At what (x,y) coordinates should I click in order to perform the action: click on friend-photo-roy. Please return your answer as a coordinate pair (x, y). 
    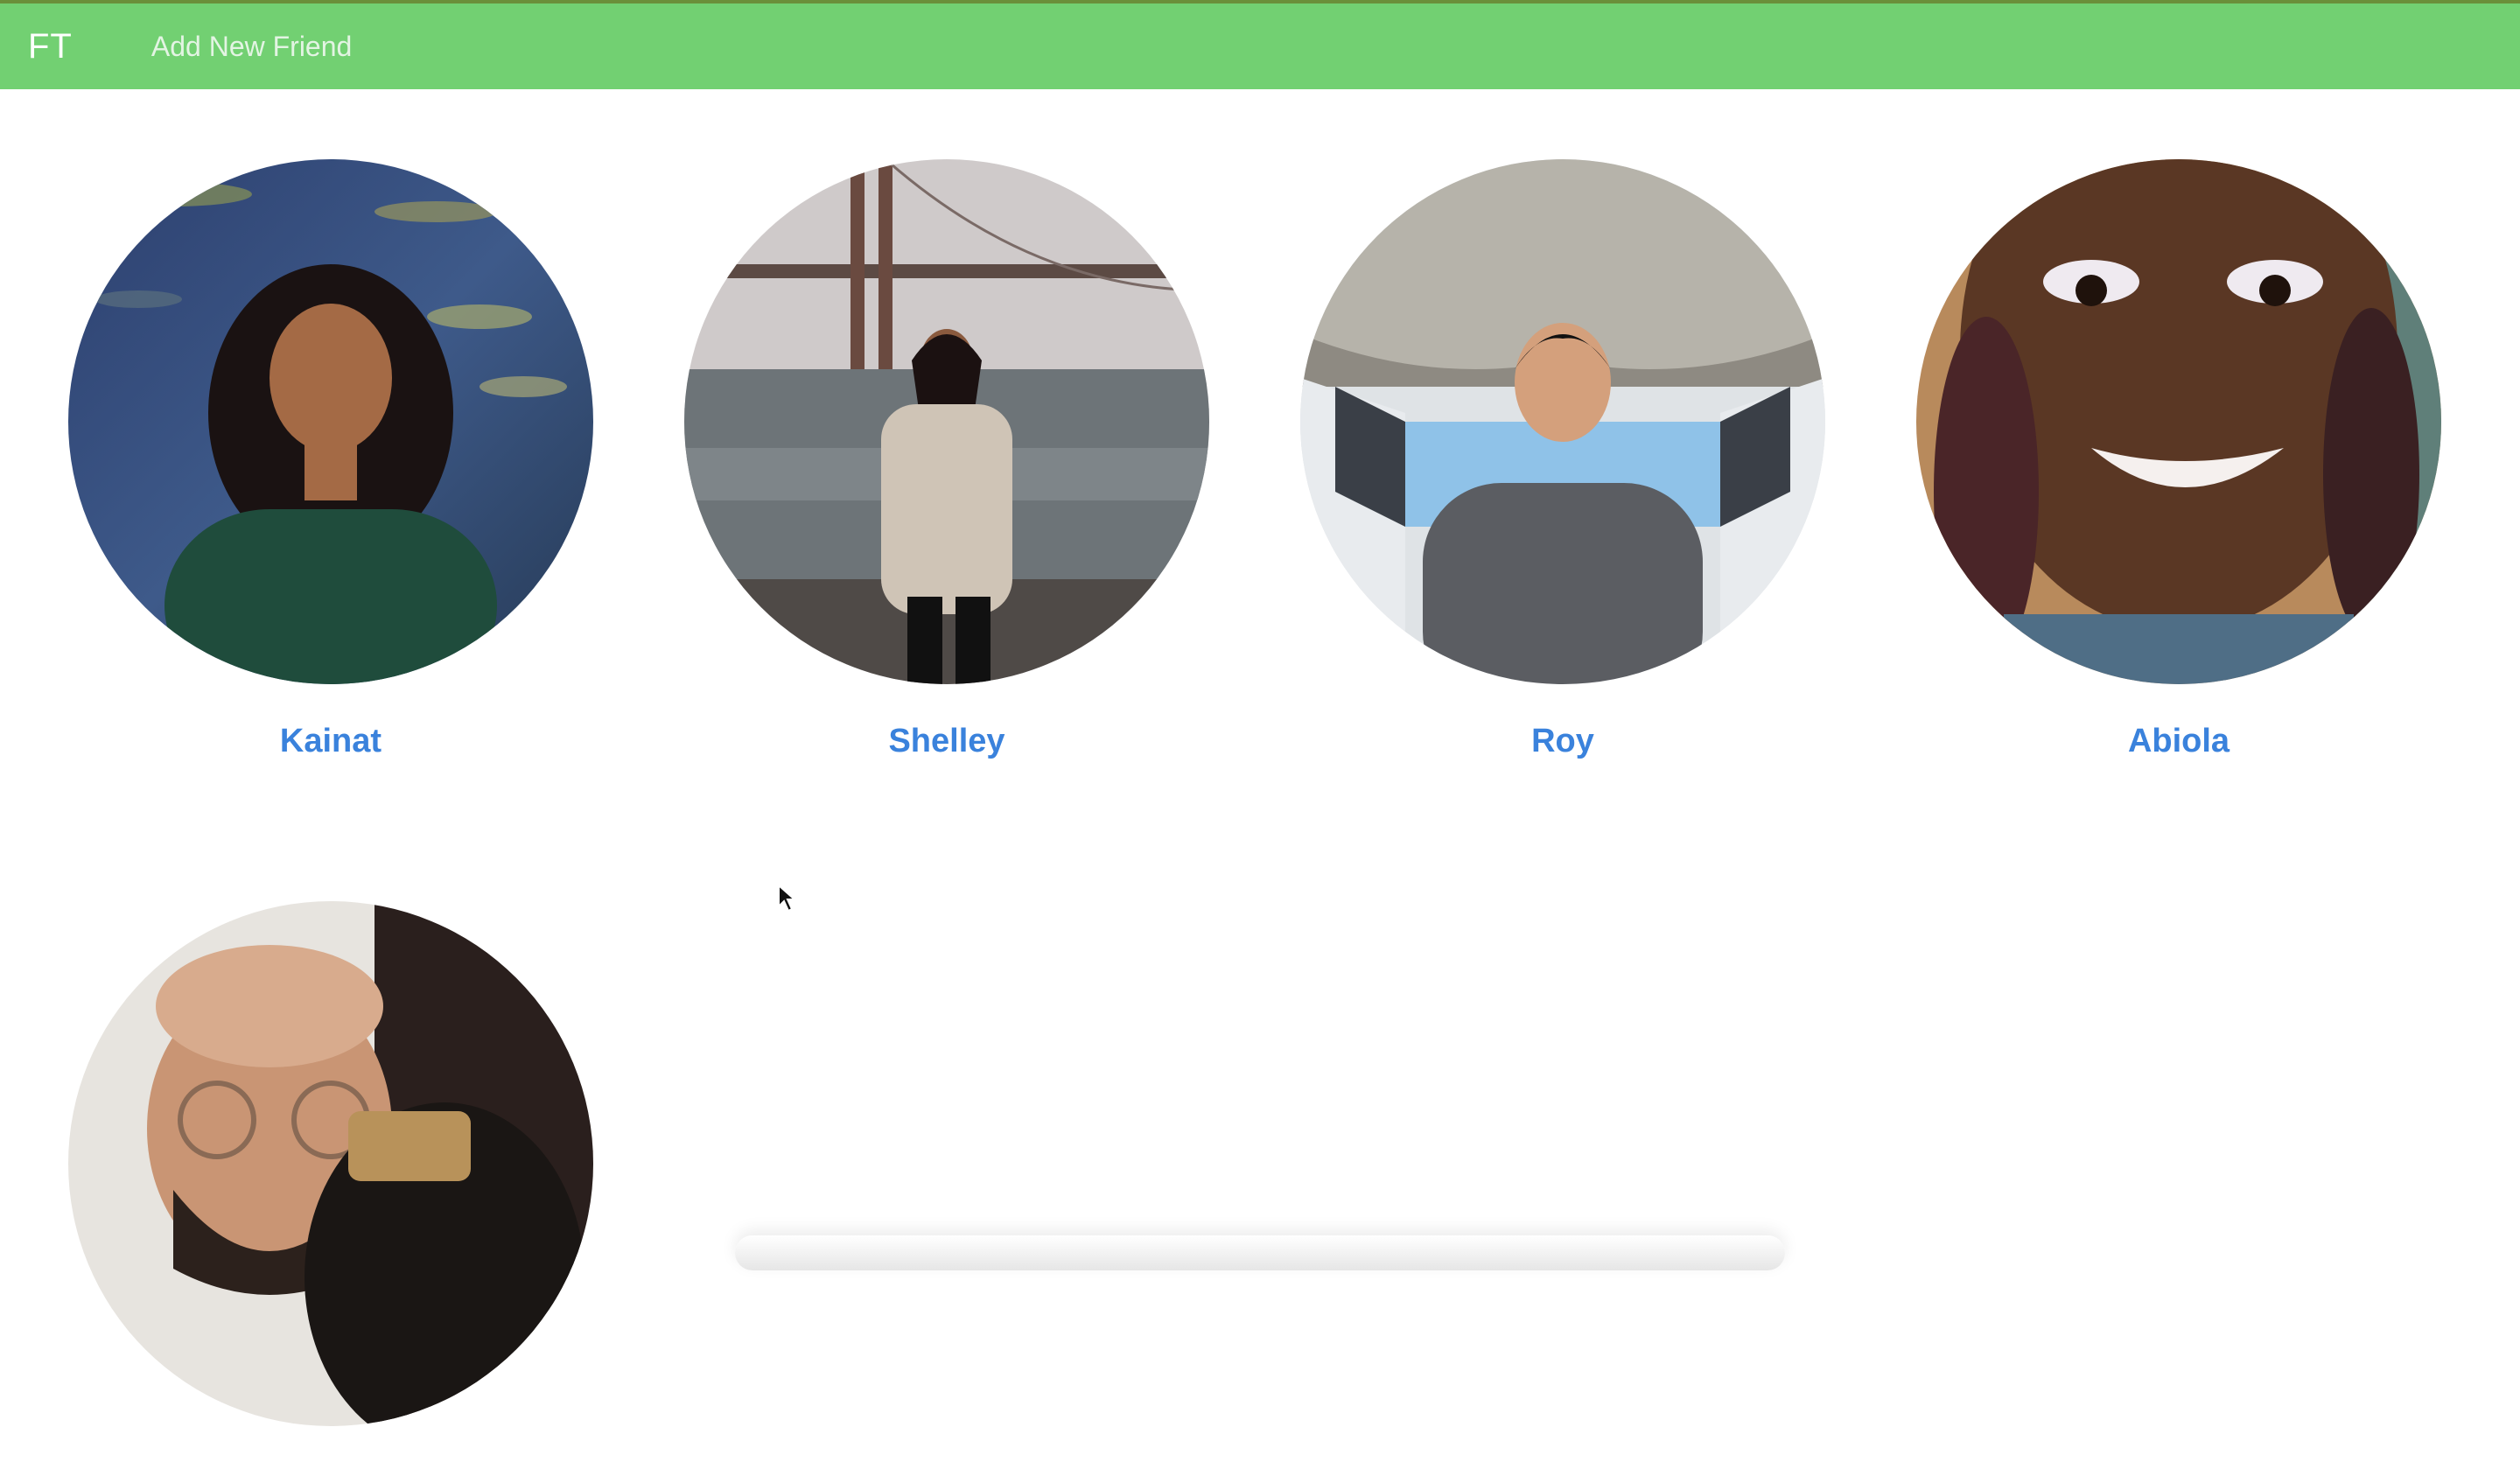
    Looking at the image, I should click on (1562, 422).